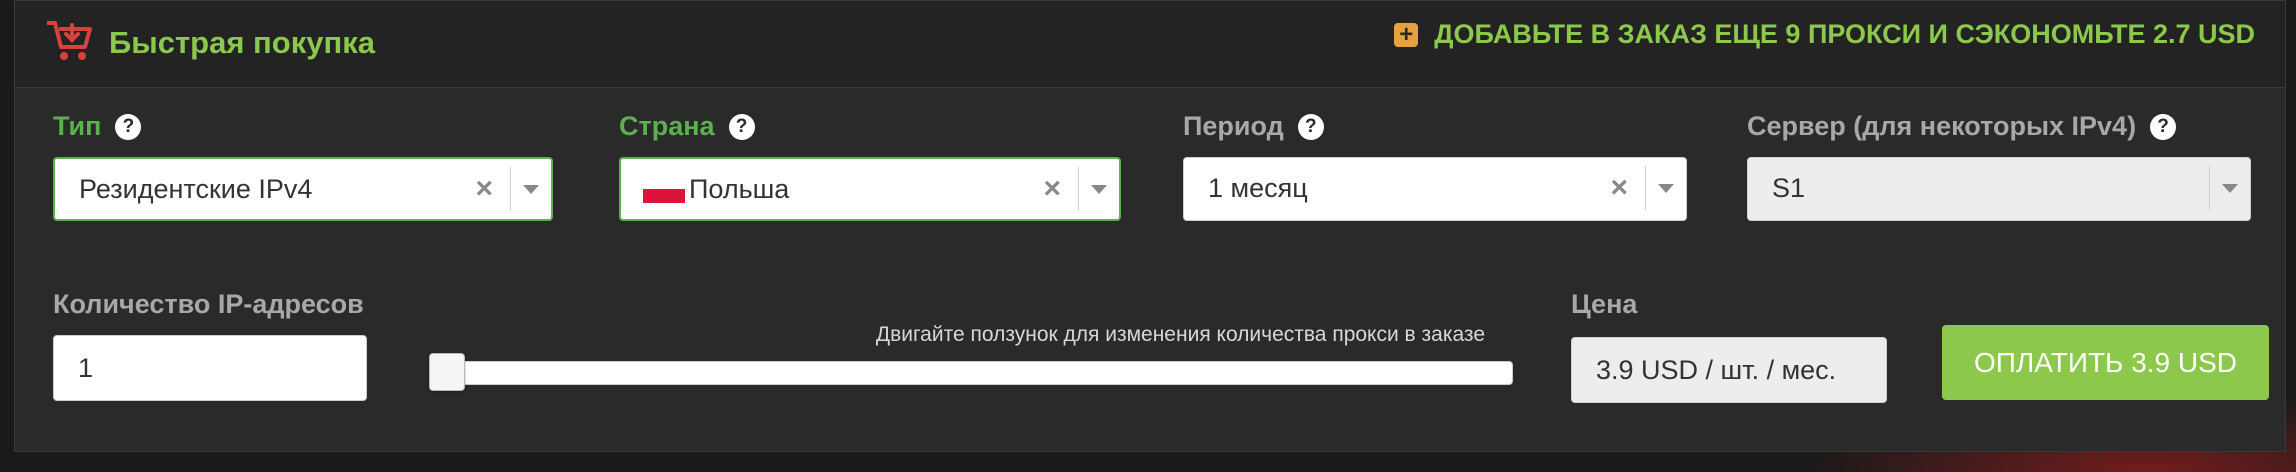 Image resolution: width=2296 pixels, height=472 pixels. I want to click on panel-title: Быстрая покупка, so click(242, 42).